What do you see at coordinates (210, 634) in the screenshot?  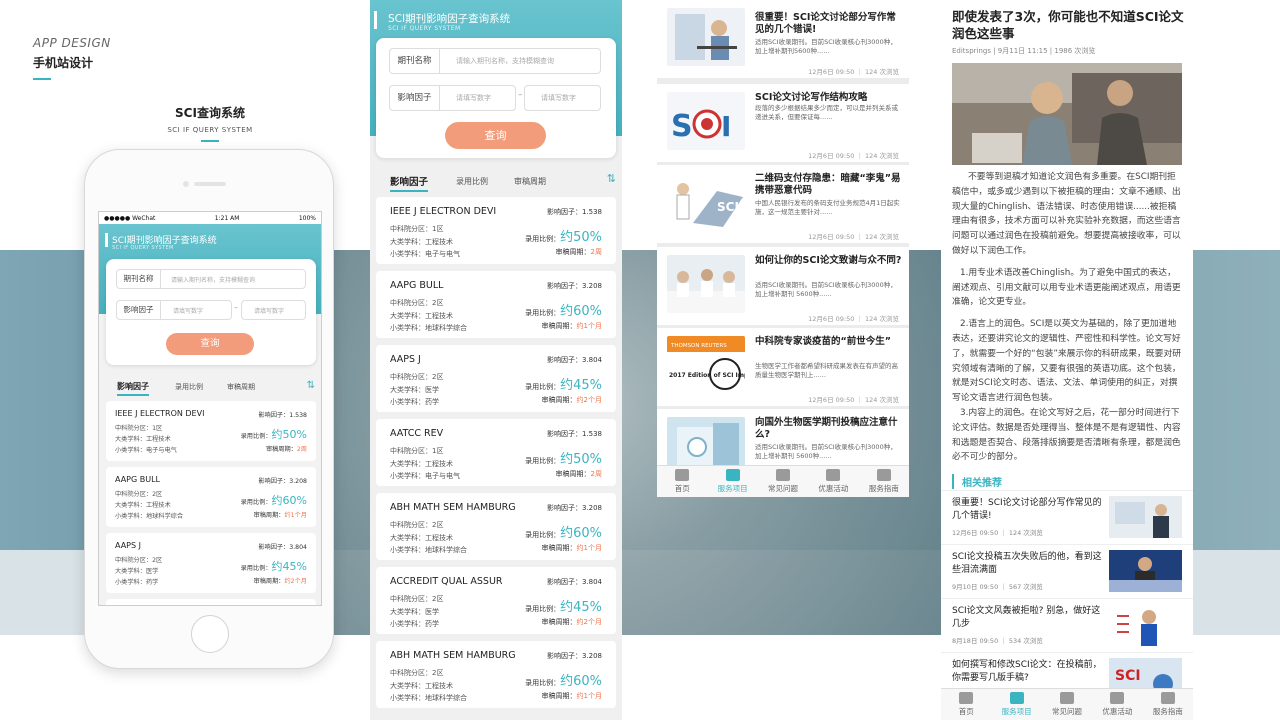 I see `home-button` at bounding box center [210, 634].